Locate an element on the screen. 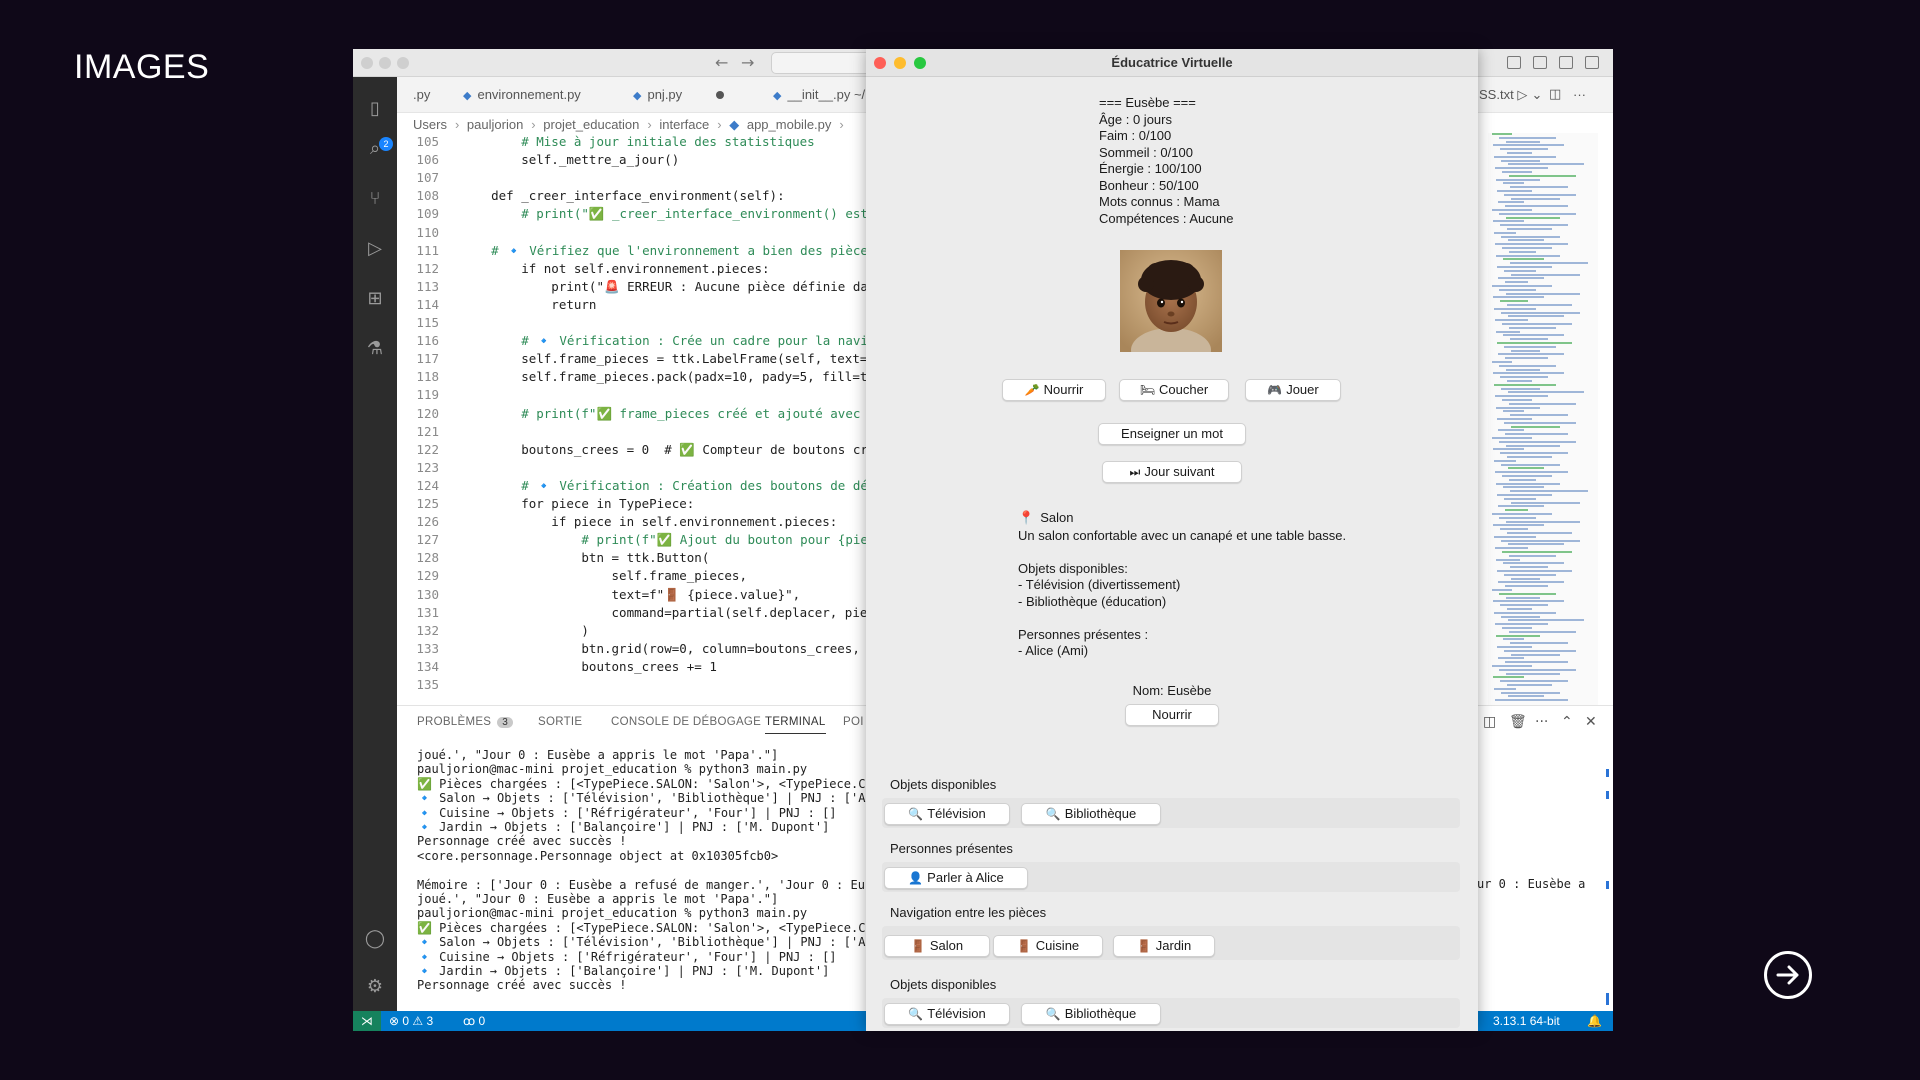  breadcrumb-item: Users is located at coordinates (430, 124).